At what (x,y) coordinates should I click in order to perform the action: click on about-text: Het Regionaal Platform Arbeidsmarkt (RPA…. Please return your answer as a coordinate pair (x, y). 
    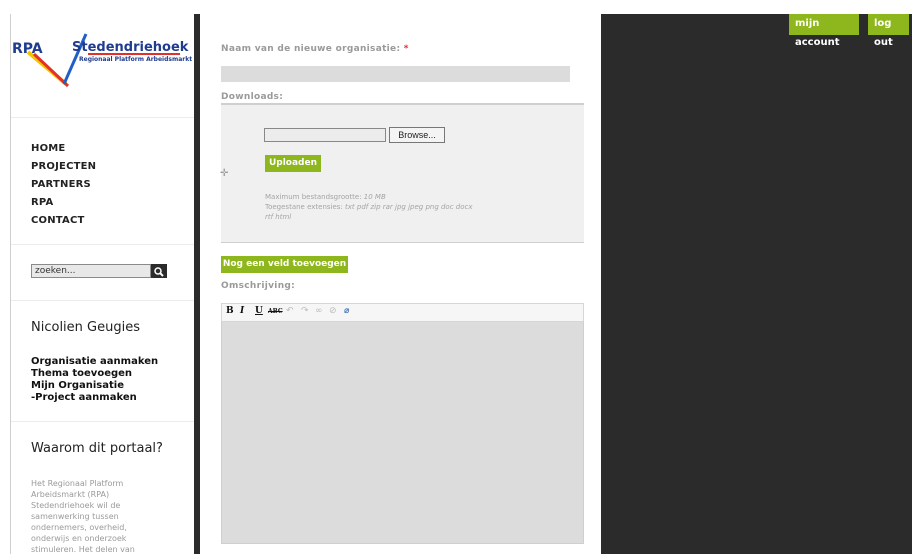
    Looking at the image, I should click on (83, 516).